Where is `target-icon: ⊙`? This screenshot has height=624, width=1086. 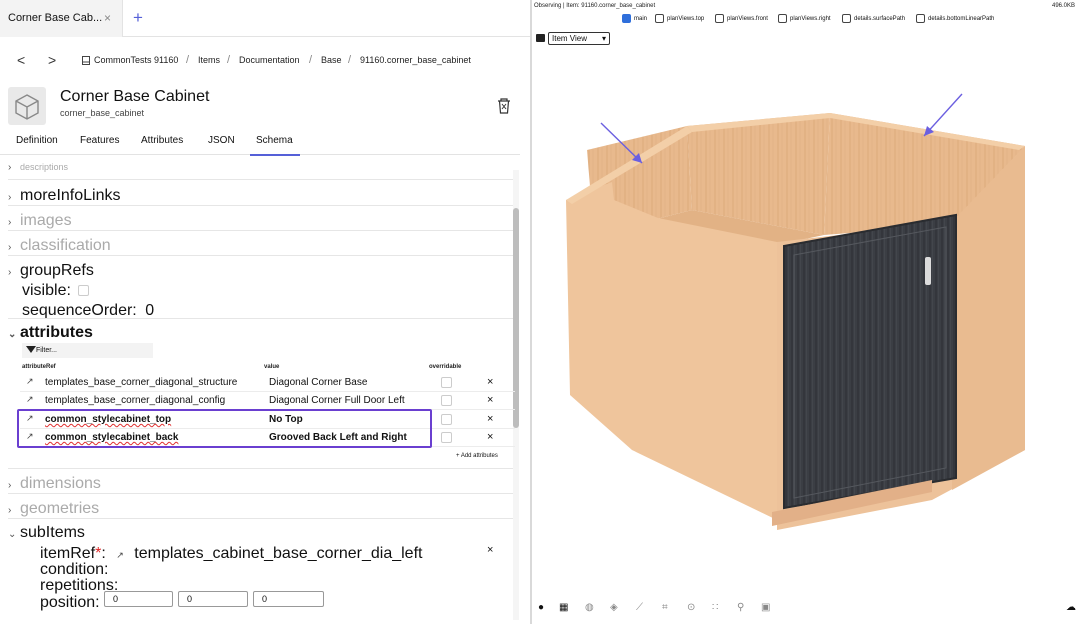
target-icon: ⊙ is located at coordinates (692, 608).